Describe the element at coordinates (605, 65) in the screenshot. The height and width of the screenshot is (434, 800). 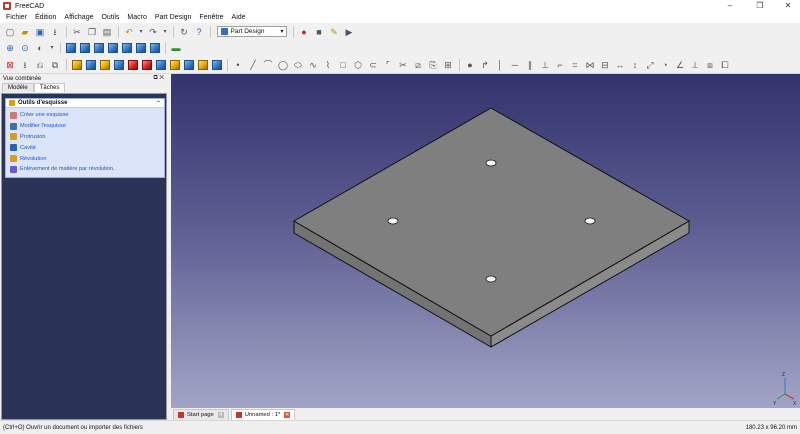
I see `lock-constraint-icon: ⊟` at that location.